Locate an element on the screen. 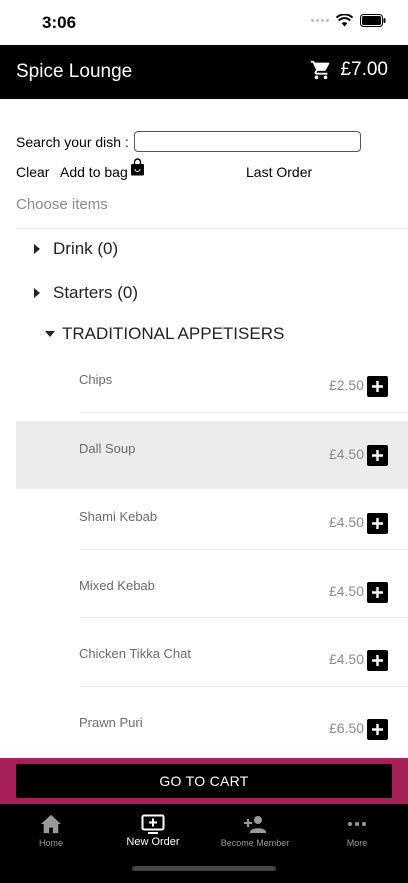 The image size is (408, 883). go-to-cart-button: GO TO CART is located at coordinates (204, 781).